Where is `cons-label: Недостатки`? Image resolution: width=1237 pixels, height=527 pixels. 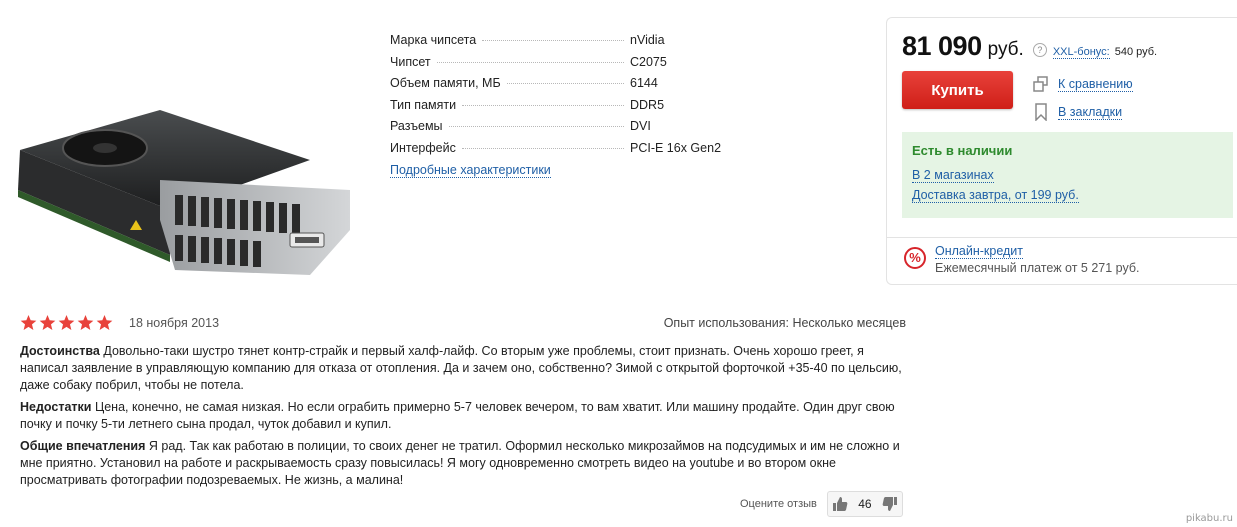 cons-label: Недостатки is located at coordinates (56, 407).